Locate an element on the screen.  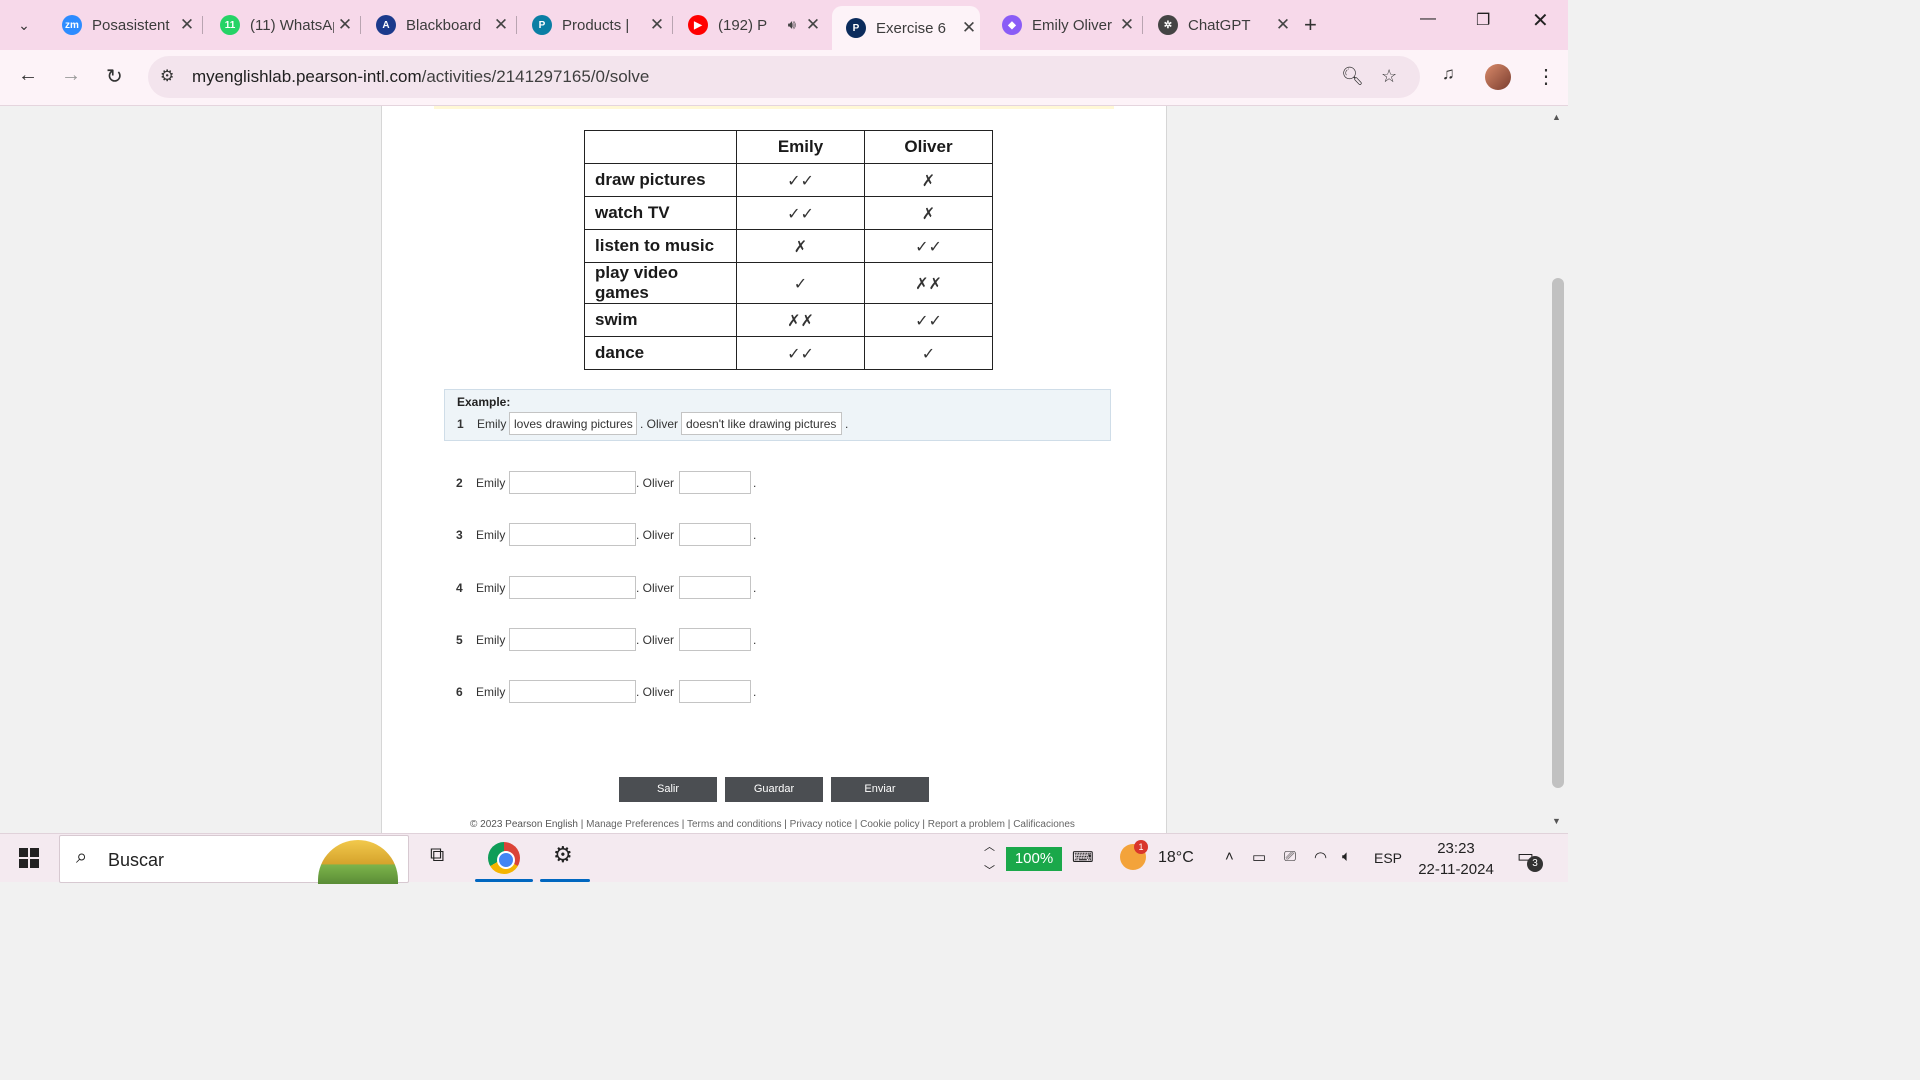
volume-icon: 🔈︎ is located at coordinates (1346, 856).